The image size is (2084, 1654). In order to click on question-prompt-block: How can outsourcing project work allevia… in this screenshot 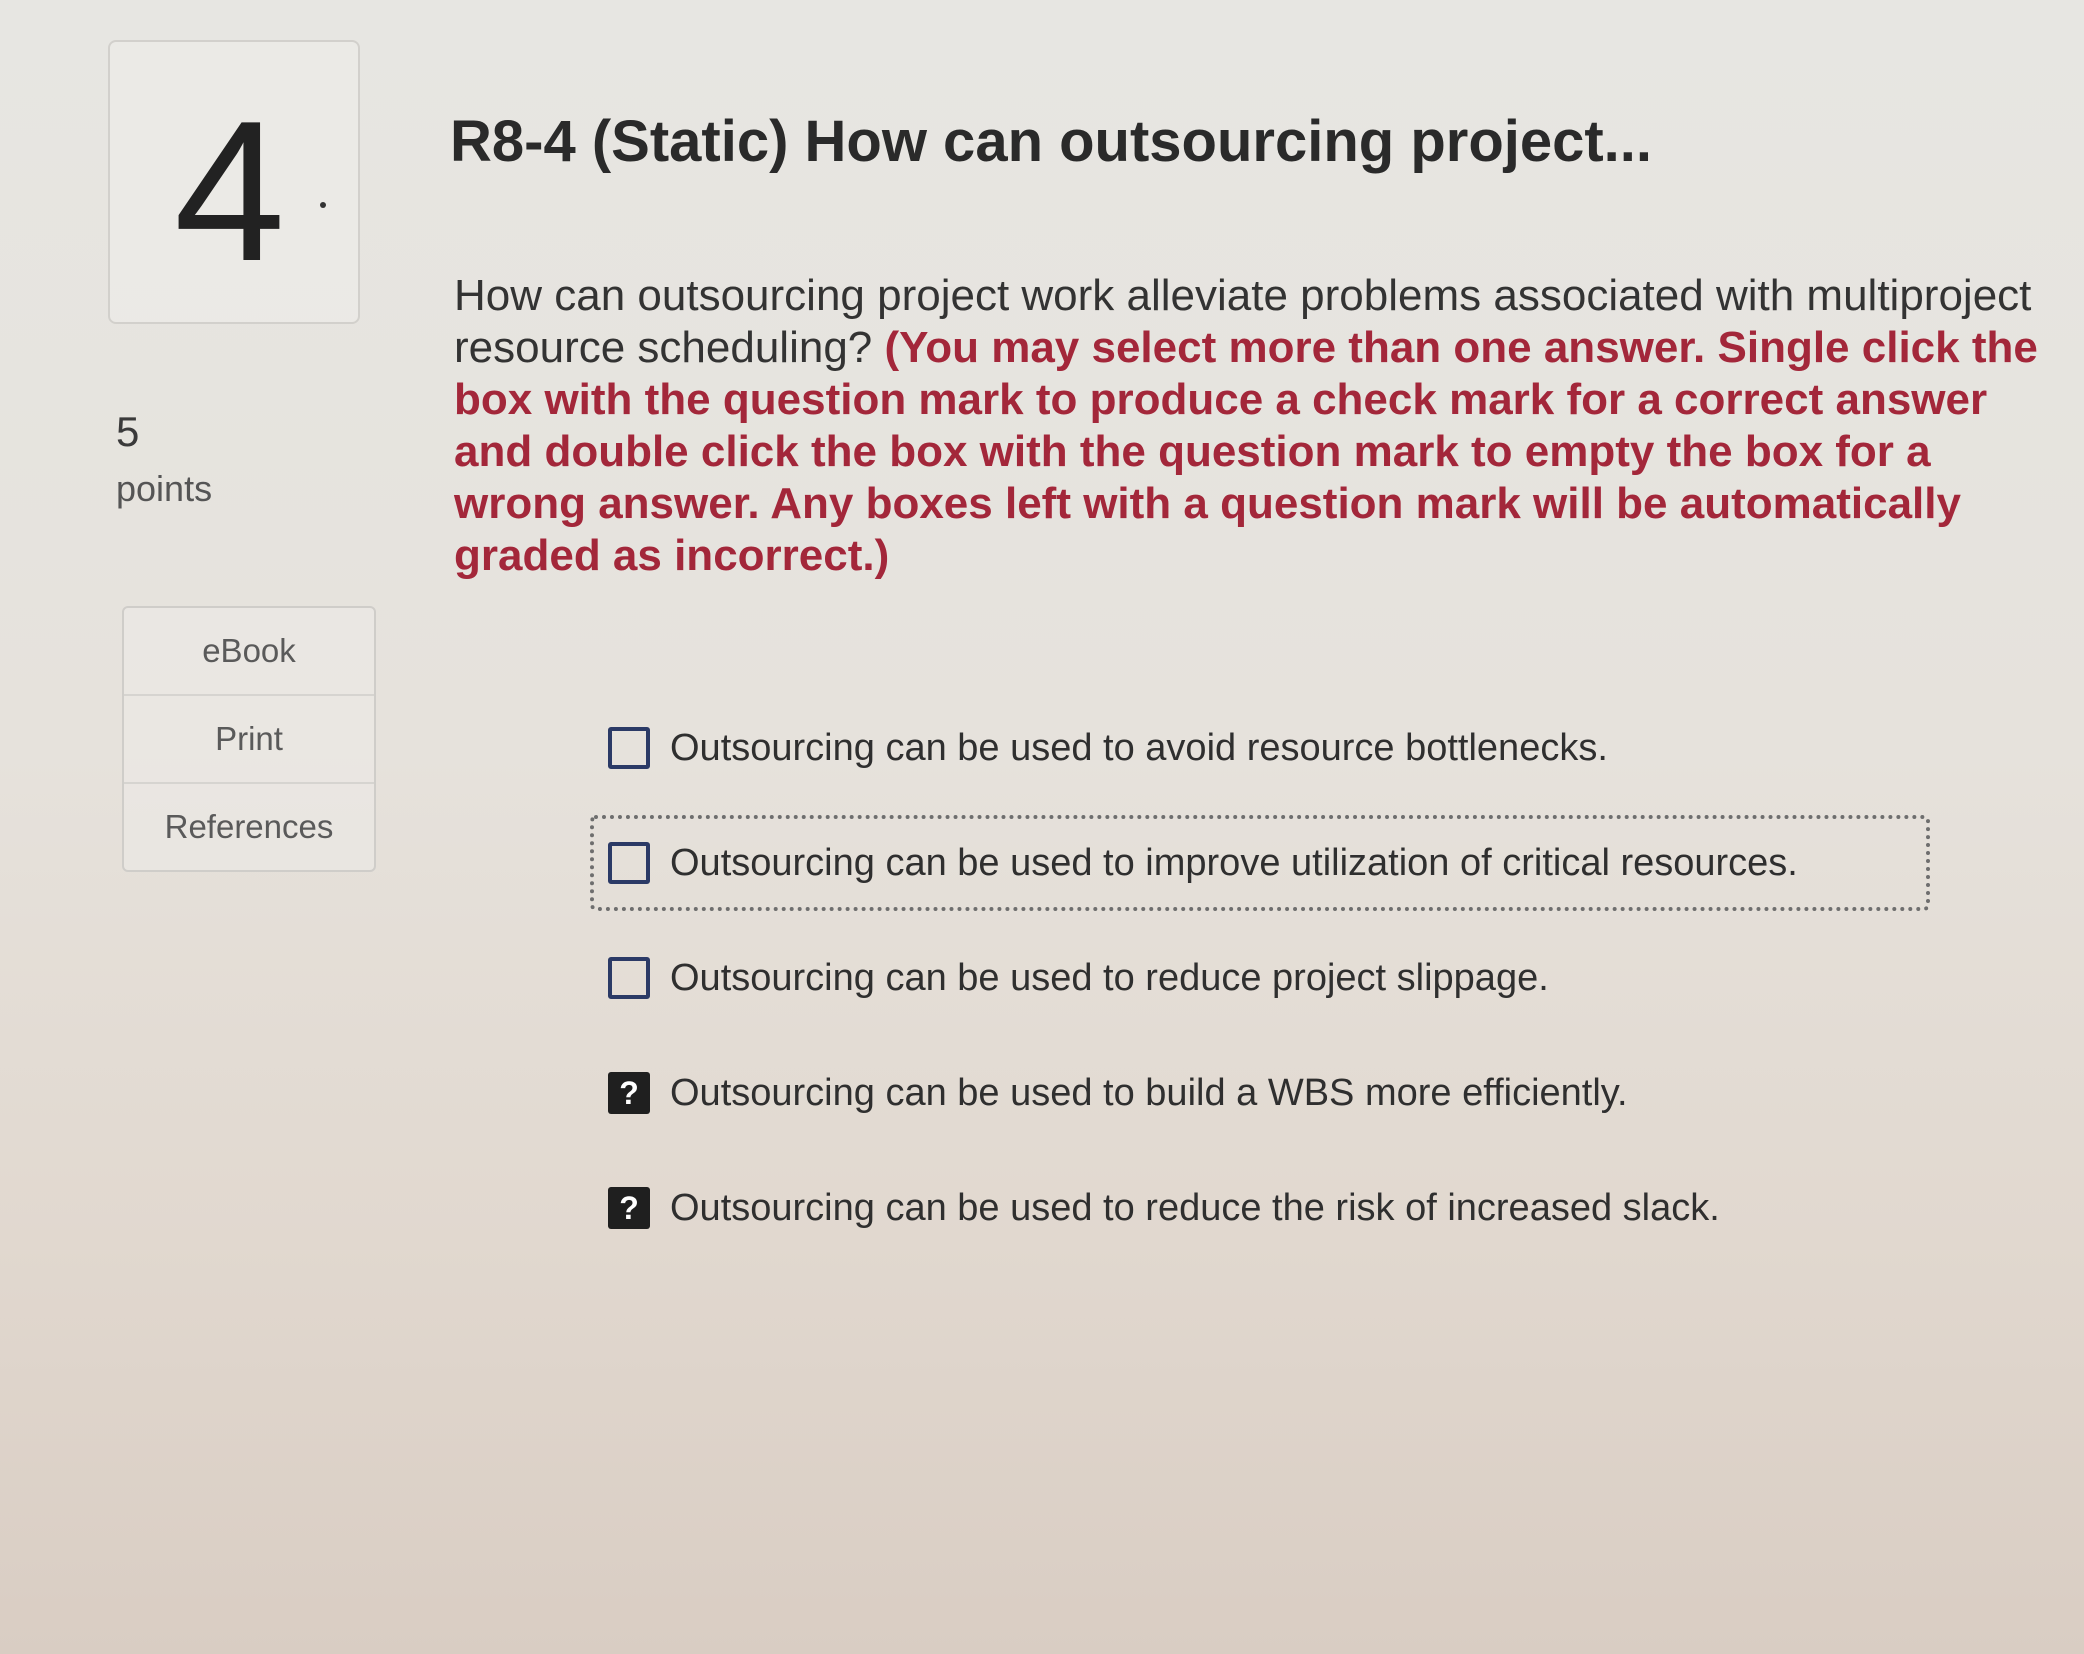, I will do `click(1249, 426)`.